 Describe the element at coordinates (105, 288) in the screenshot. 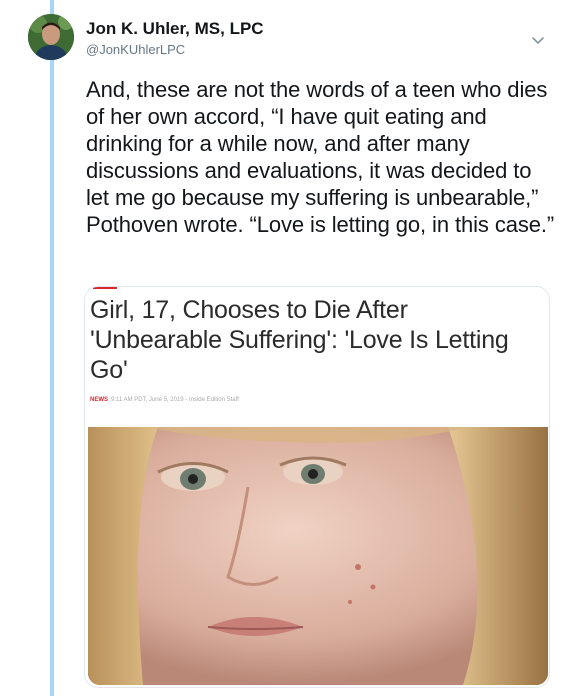

I see `card-accent-bar` at that location.